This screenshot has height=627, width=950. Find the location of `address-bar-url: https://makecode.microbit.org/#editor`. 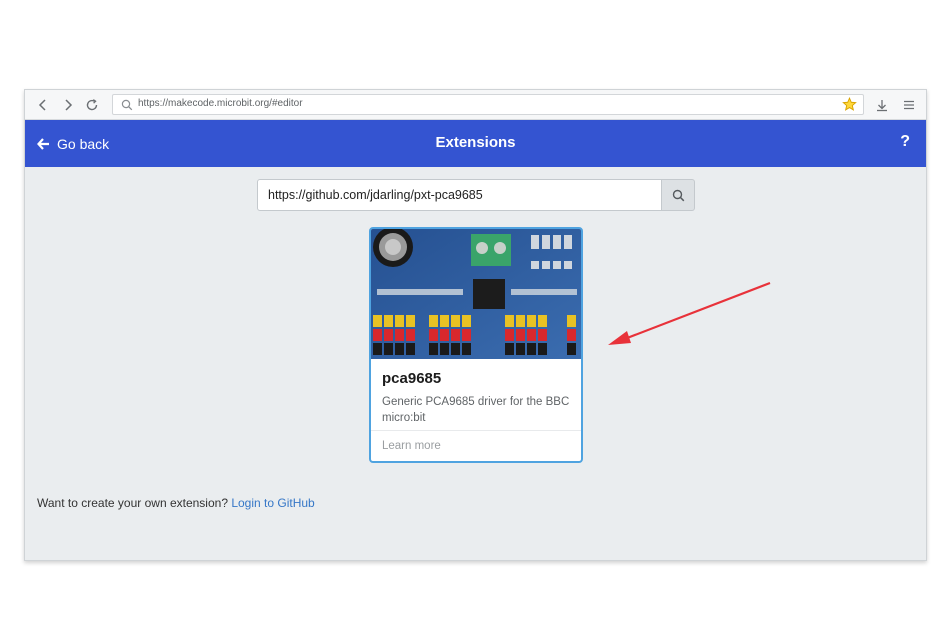

address-bar-url: https://makecode.microbit.org/#editor is located at coordinates (220, 103).